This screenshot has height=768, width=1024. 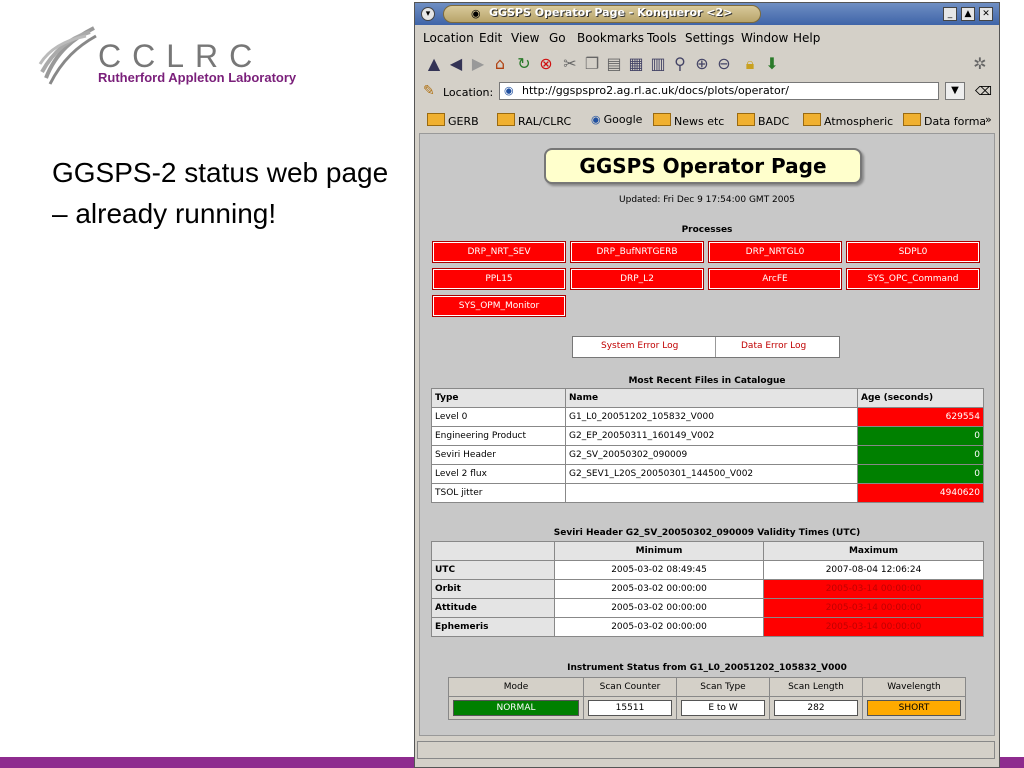 What do you see at coordinates (711, 474) in the screenshot?
I see `file-name: G2_SEV1_L20S_20050301_144500_V002` at bounding box center [711, 474].